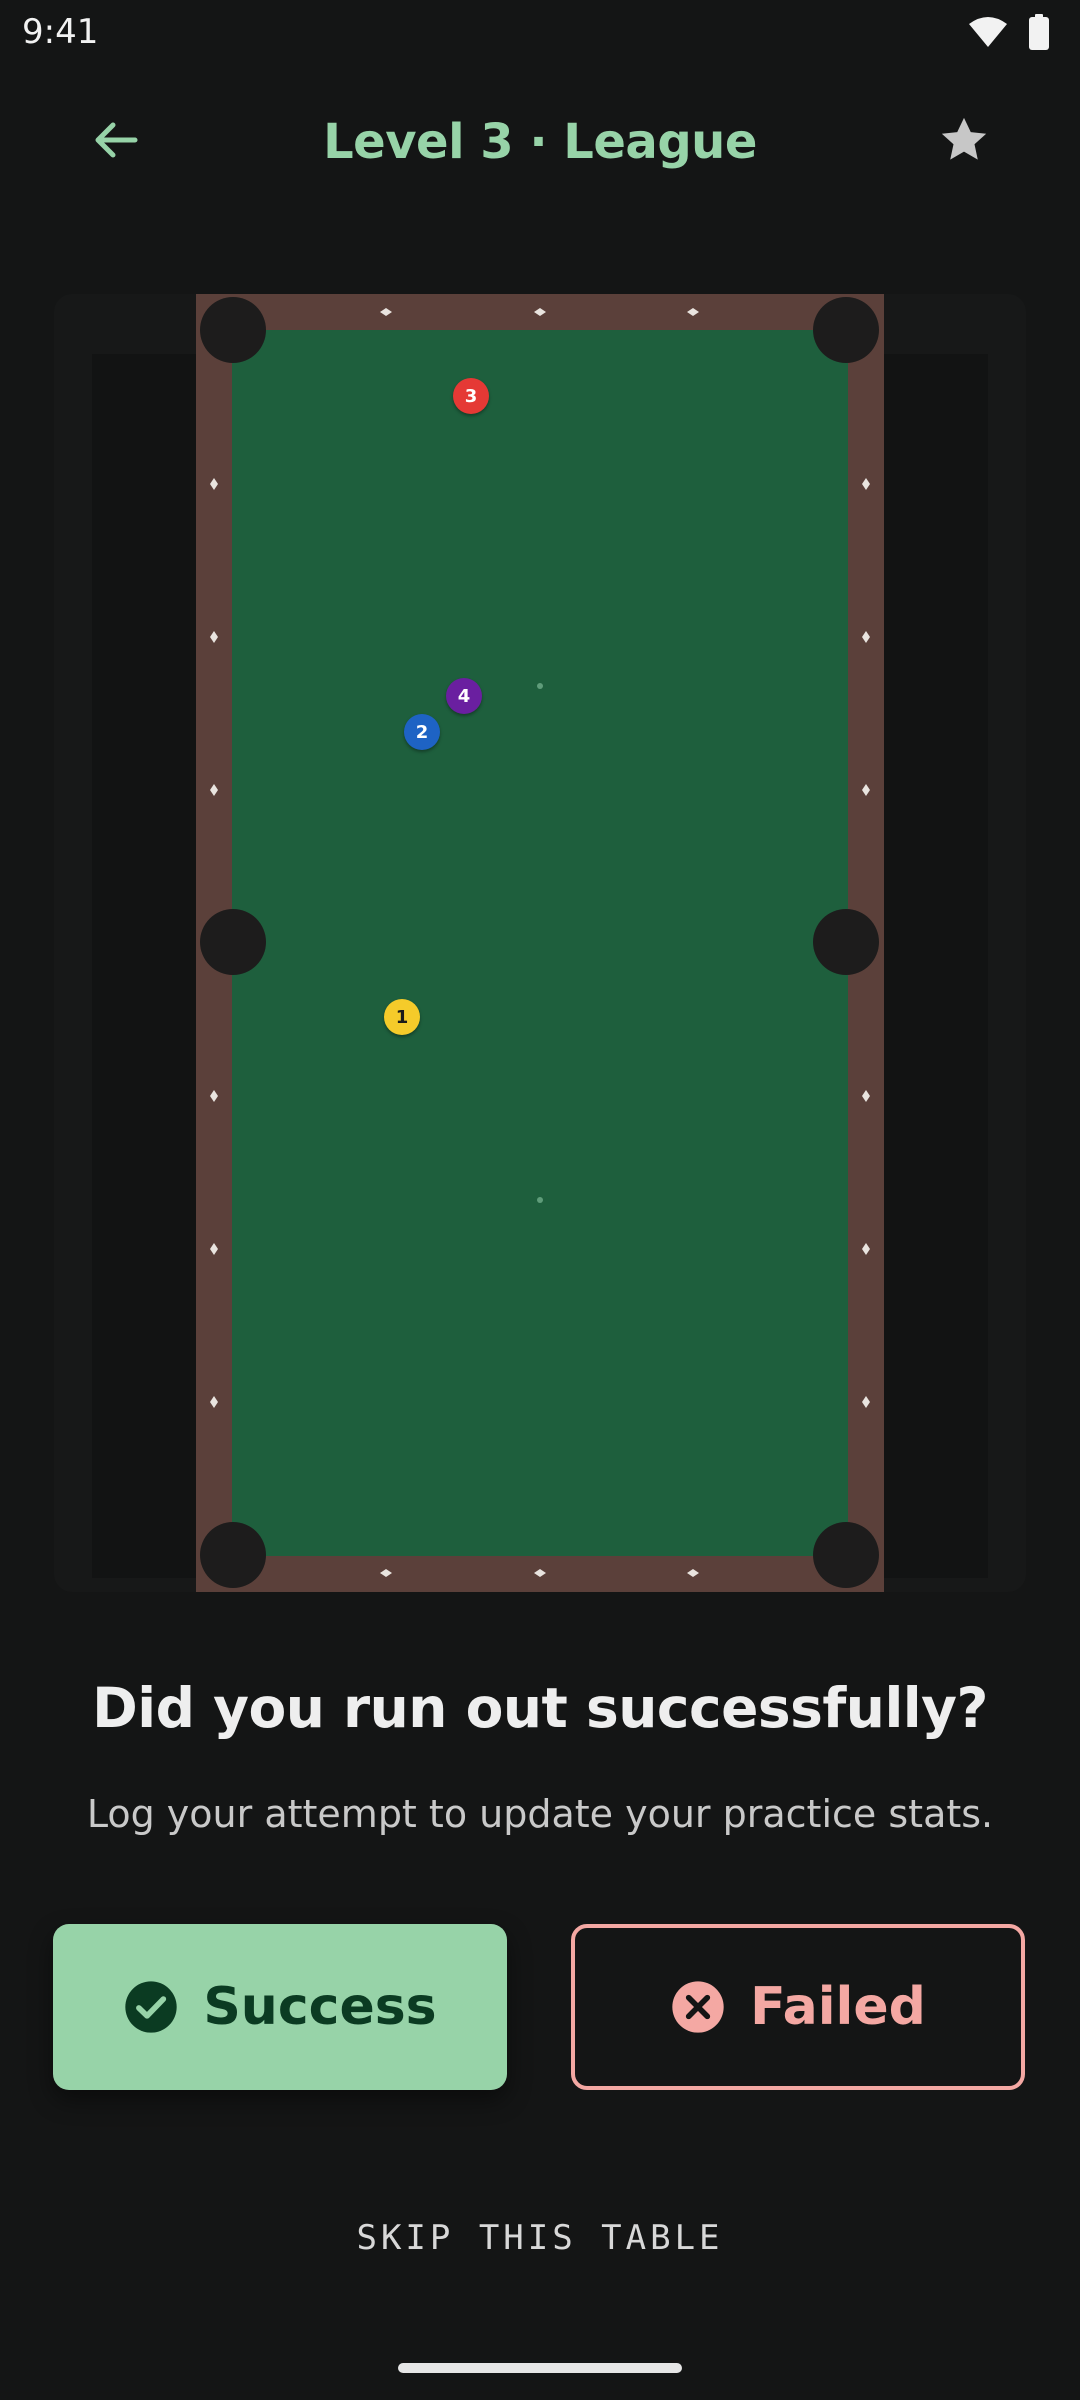  I want to click on ball-1: 1, so click(402, 1017).